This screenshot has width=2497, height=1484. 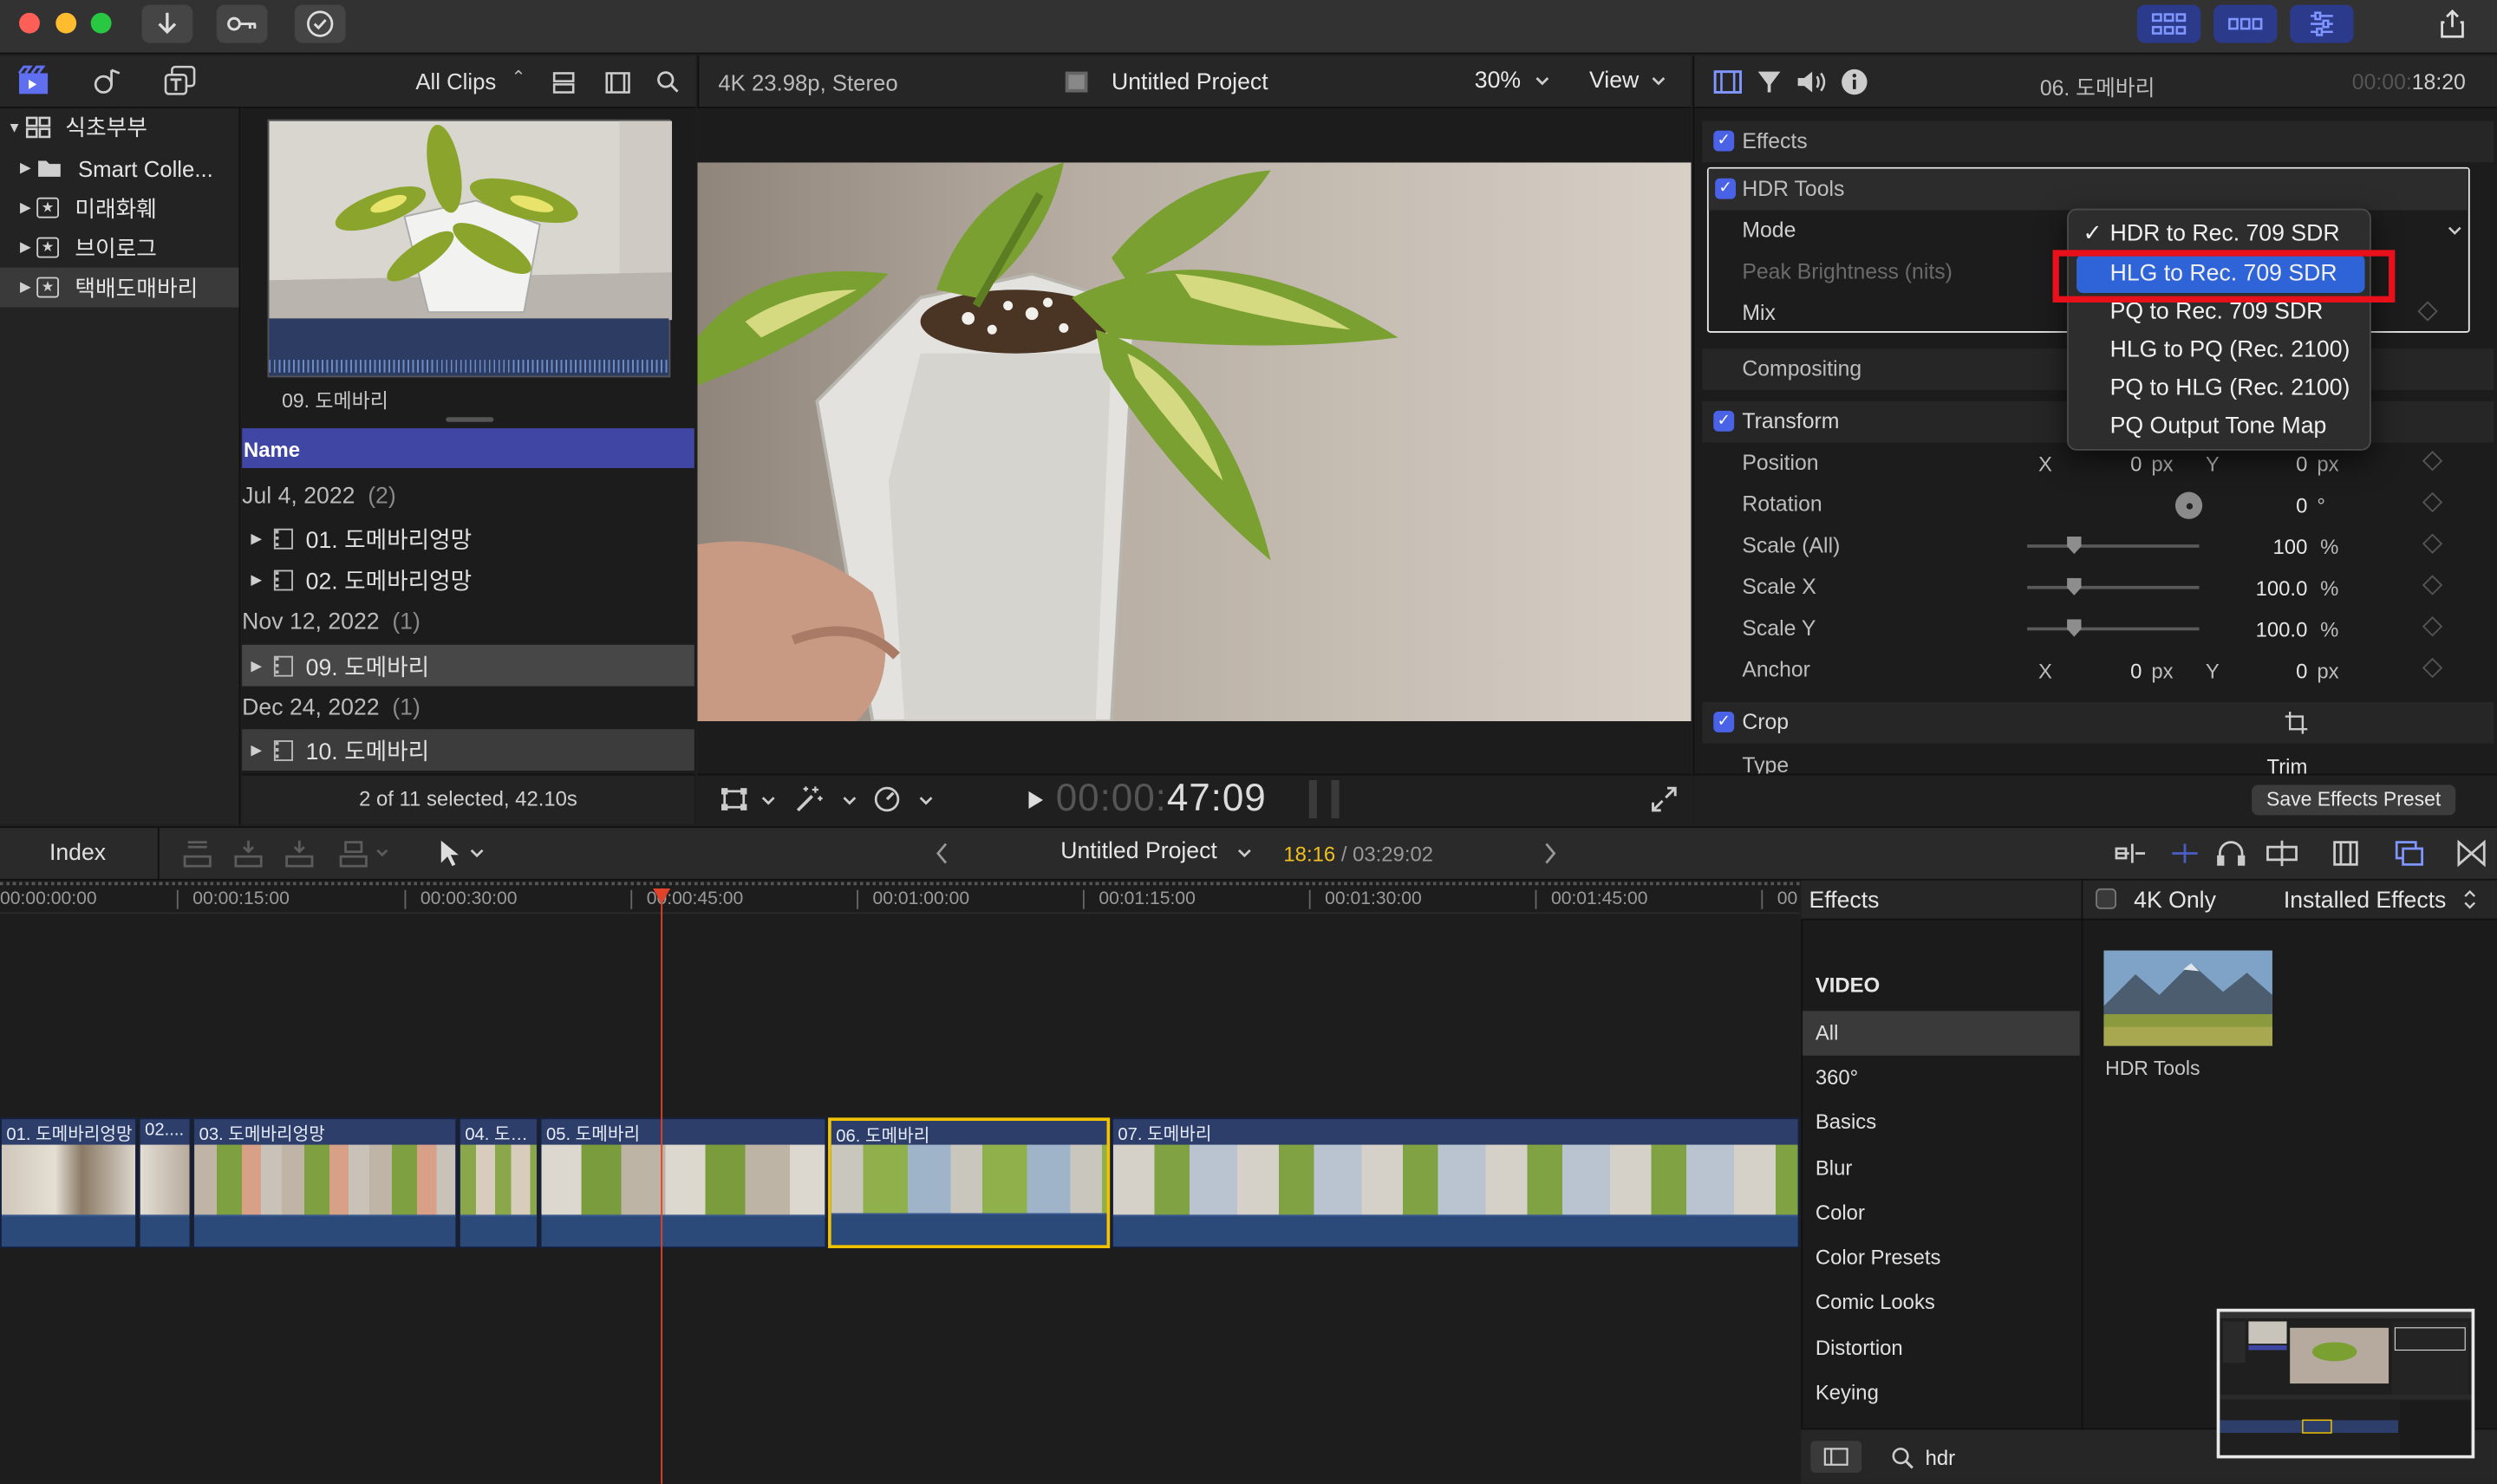 I want to click on retime-speedometer-icon, so click(x=887, y=798).